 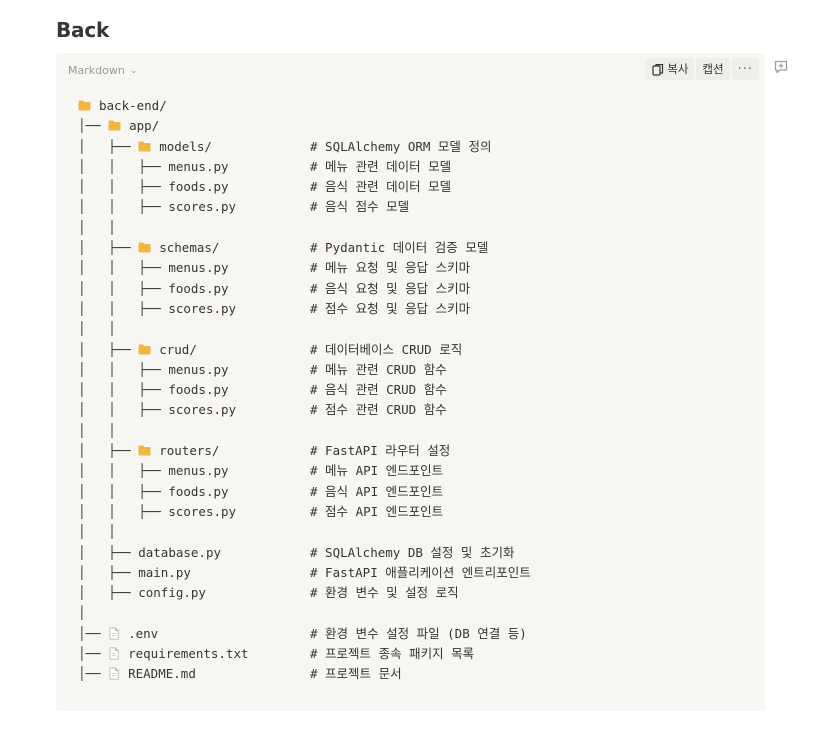 I want to click on code-line: │── README.md # 프로젝트 문서, so click(x=240, y=674).